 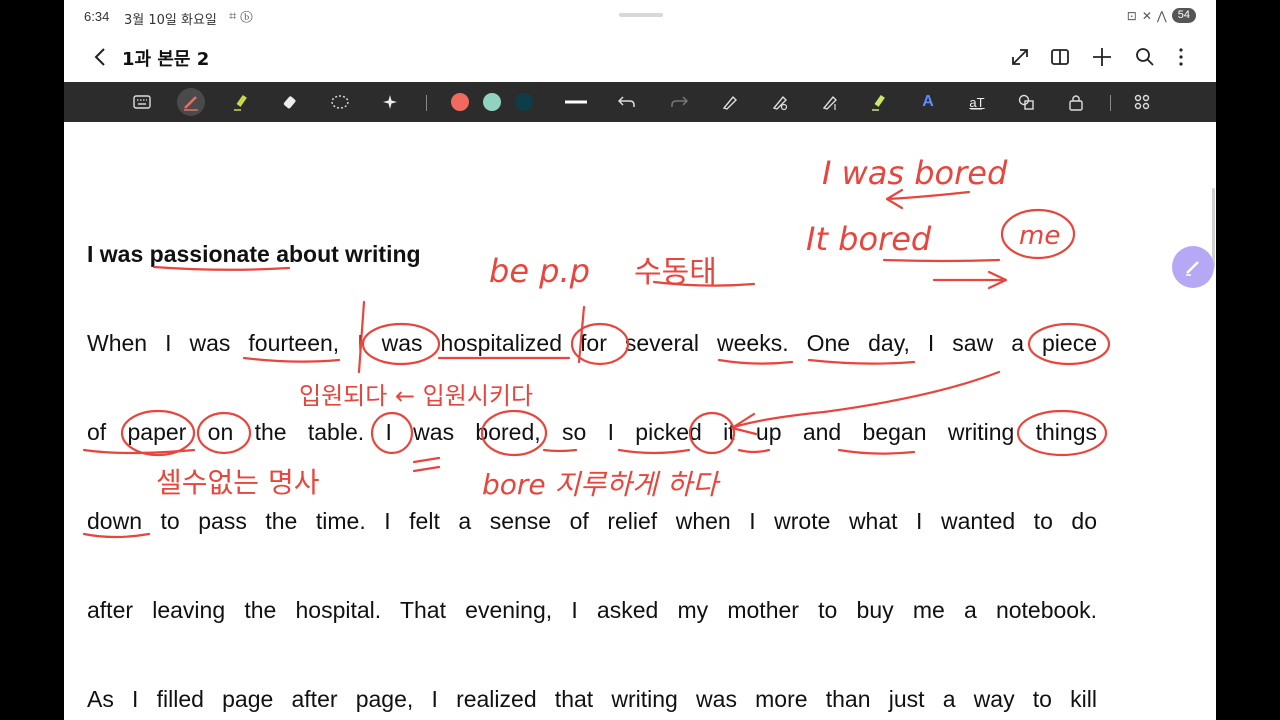 What do you see at coordinates (830, 102) in the screenshot?
I see `pen-upload-icon` at bounding box center [830, 102].